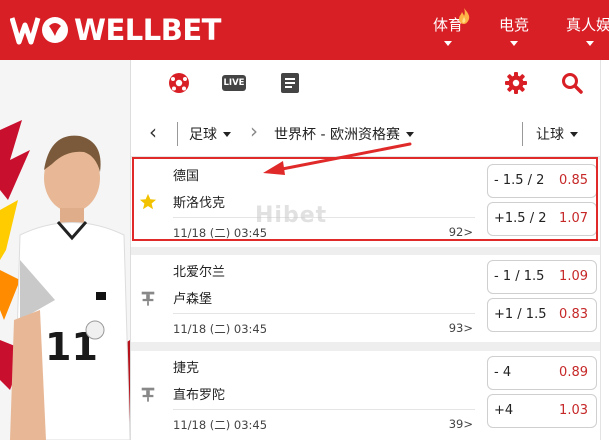  What do you see at coordinates (464, 16) in the screenshot?
I see `flame-icon` at bounding box center [464, 16].